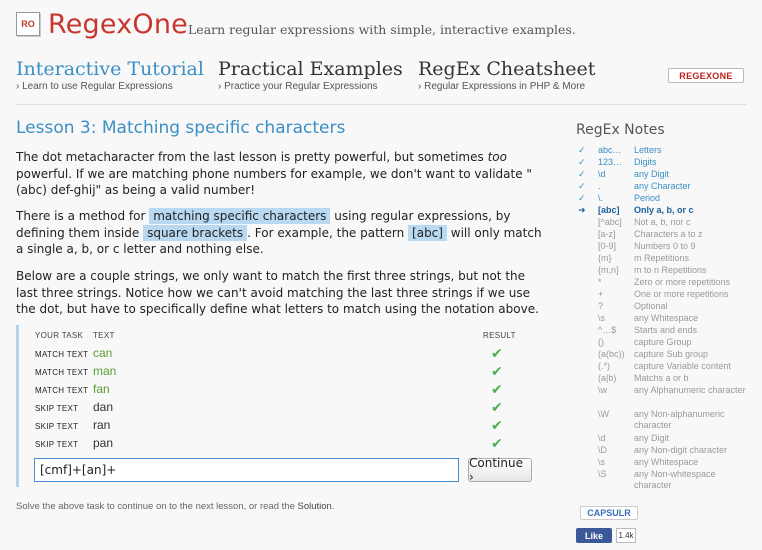 This screenshot has height=550, width=762. I want to click on emphasis-text: too, so click(497, 157).